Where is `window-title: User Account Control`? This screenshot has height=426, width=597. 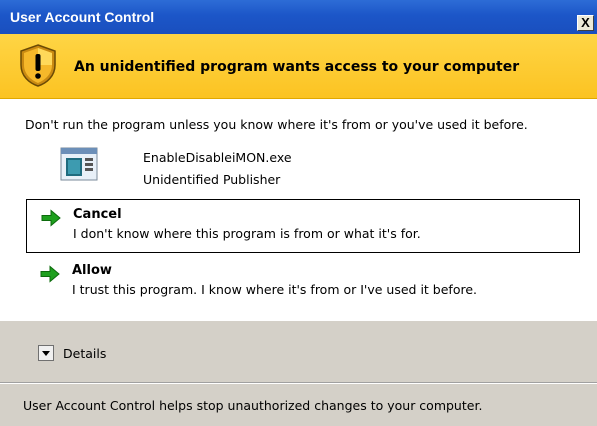 window-title: User Account Control is located at coordinates (82, 17).